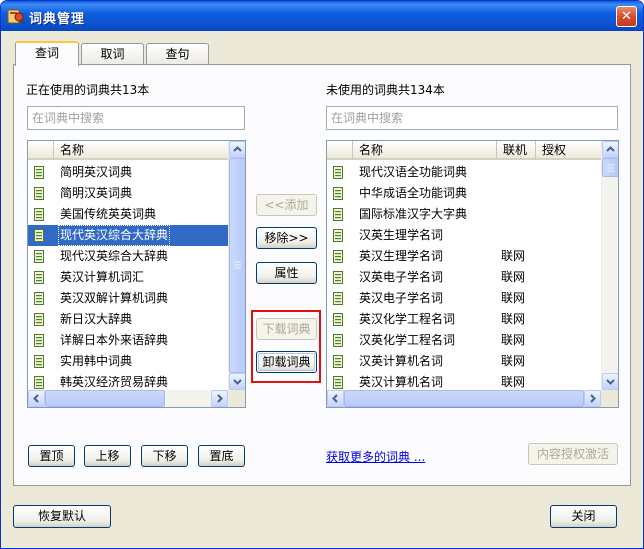 The height and width of the screenshot is (549, 644). I want to click on list-item: 英汉电子学名词 联网, so click(464, 298).